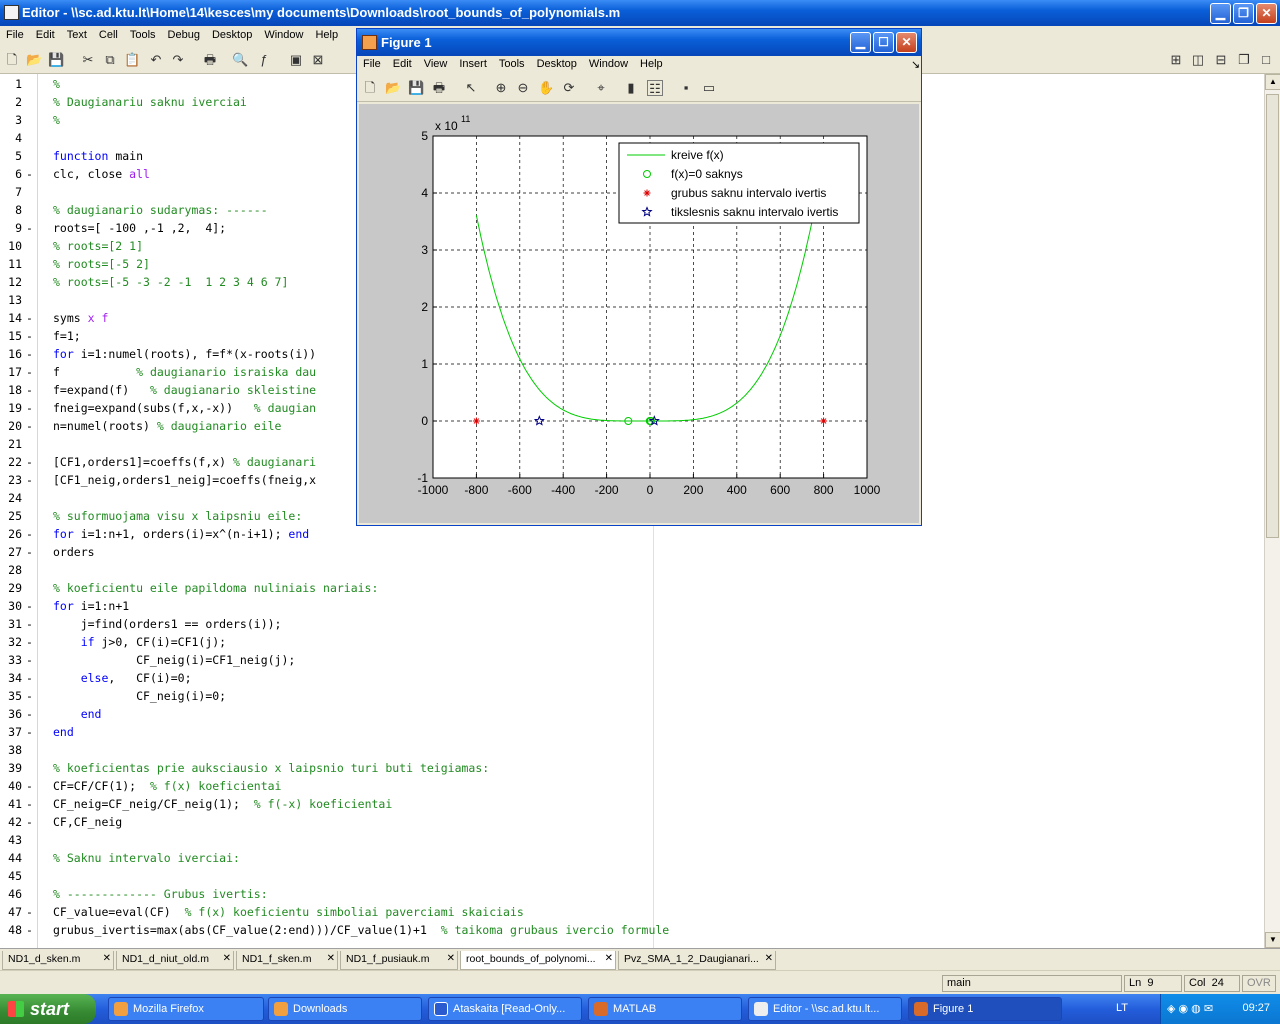 This screenshot has height=1024, width=1280. Describe the element at coordinates (184, 33) in the screenshot. I see `menu-debug: Debug` at that location.